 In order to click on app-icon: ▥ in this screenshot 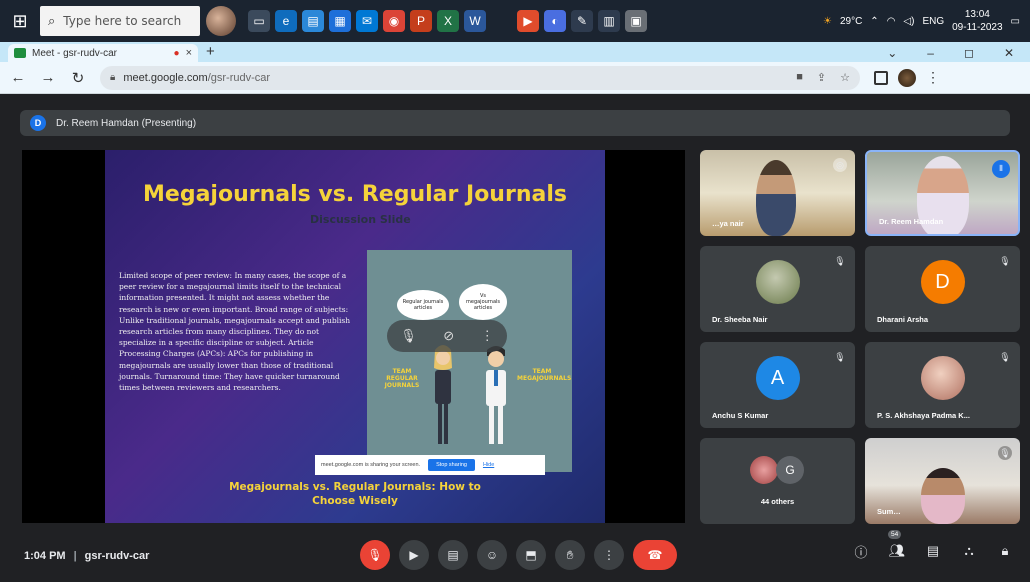, I will do `click(609, 21)`.